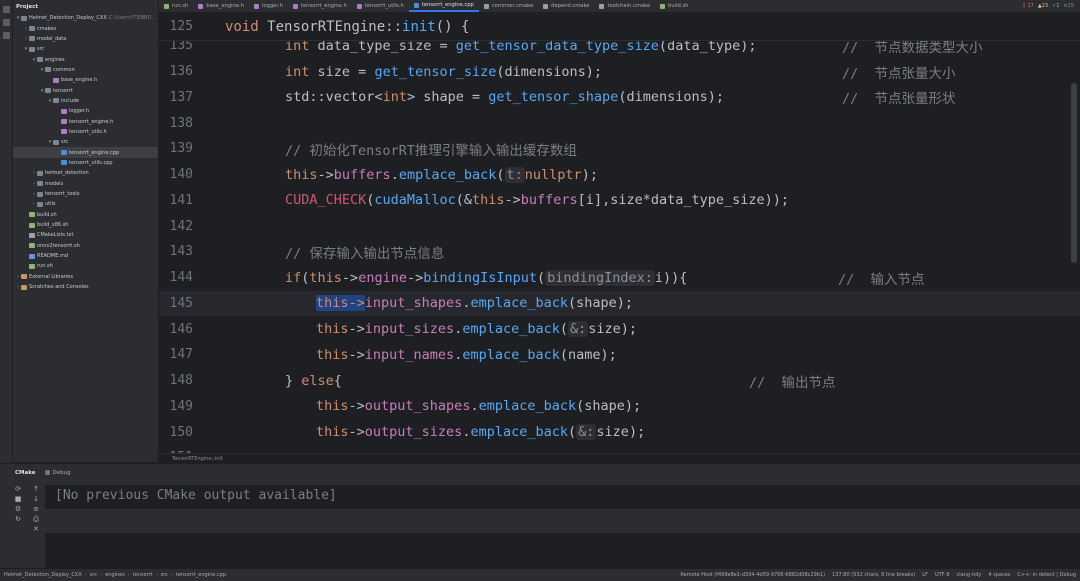  I want to click on clear-icon: ✕, so click(36, 529).